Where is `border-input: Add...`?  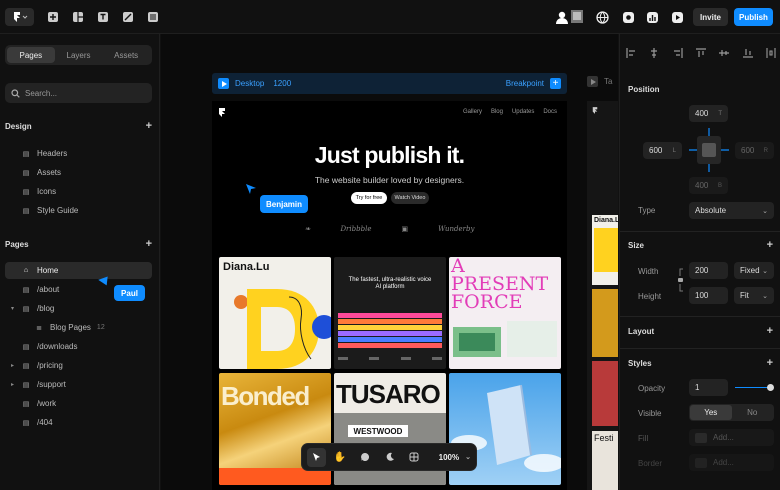 border-input: Add... is located at coordinates (731, 462).